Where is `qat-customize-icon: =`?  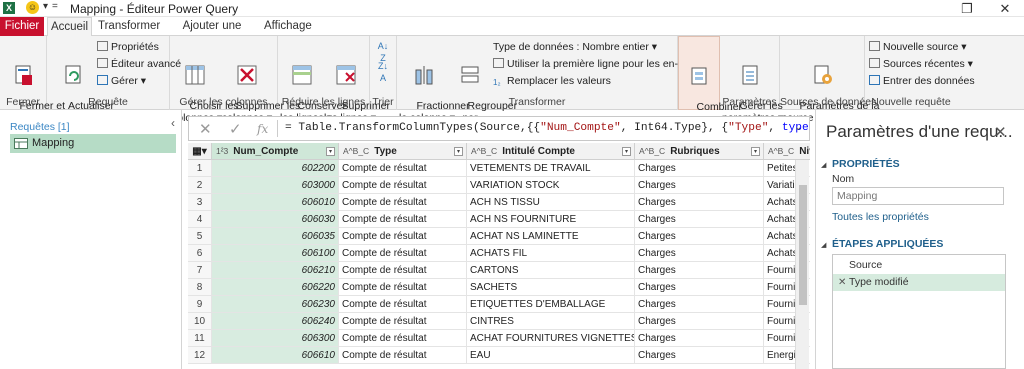
qat-customize-icon: = is located at coordinates (55, 6).